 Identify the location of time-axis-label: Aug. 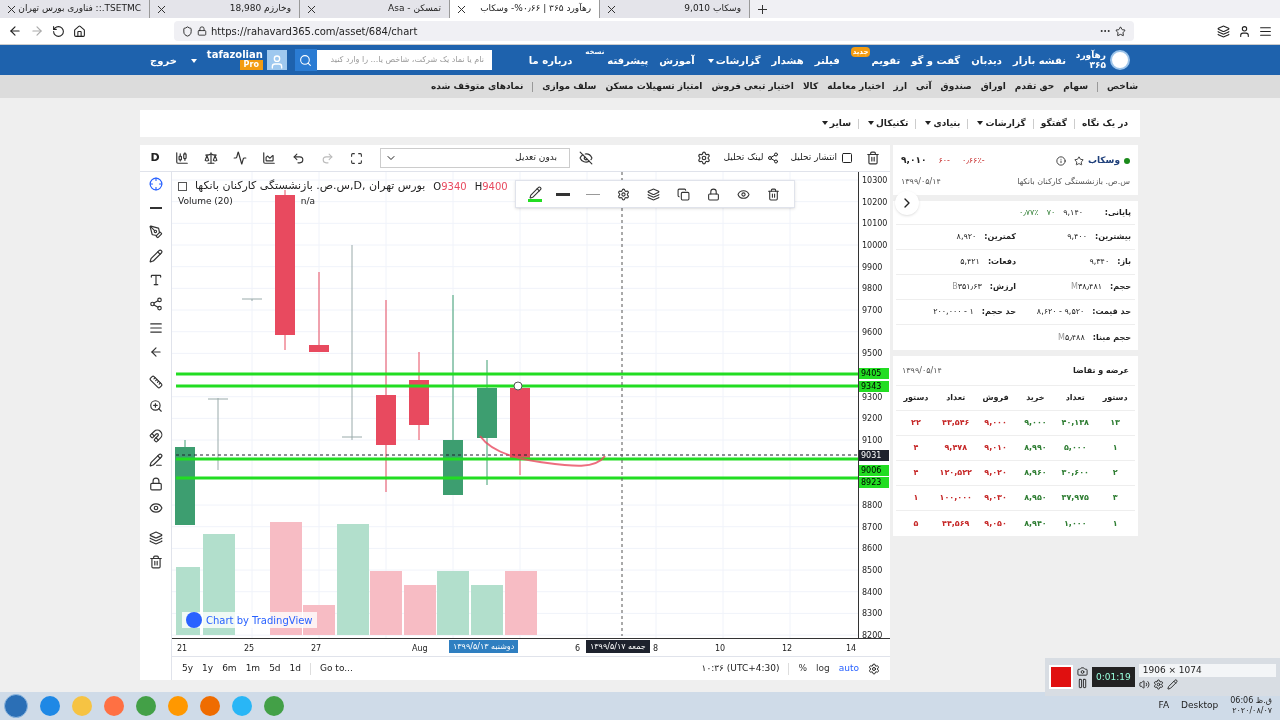
(420, 649).